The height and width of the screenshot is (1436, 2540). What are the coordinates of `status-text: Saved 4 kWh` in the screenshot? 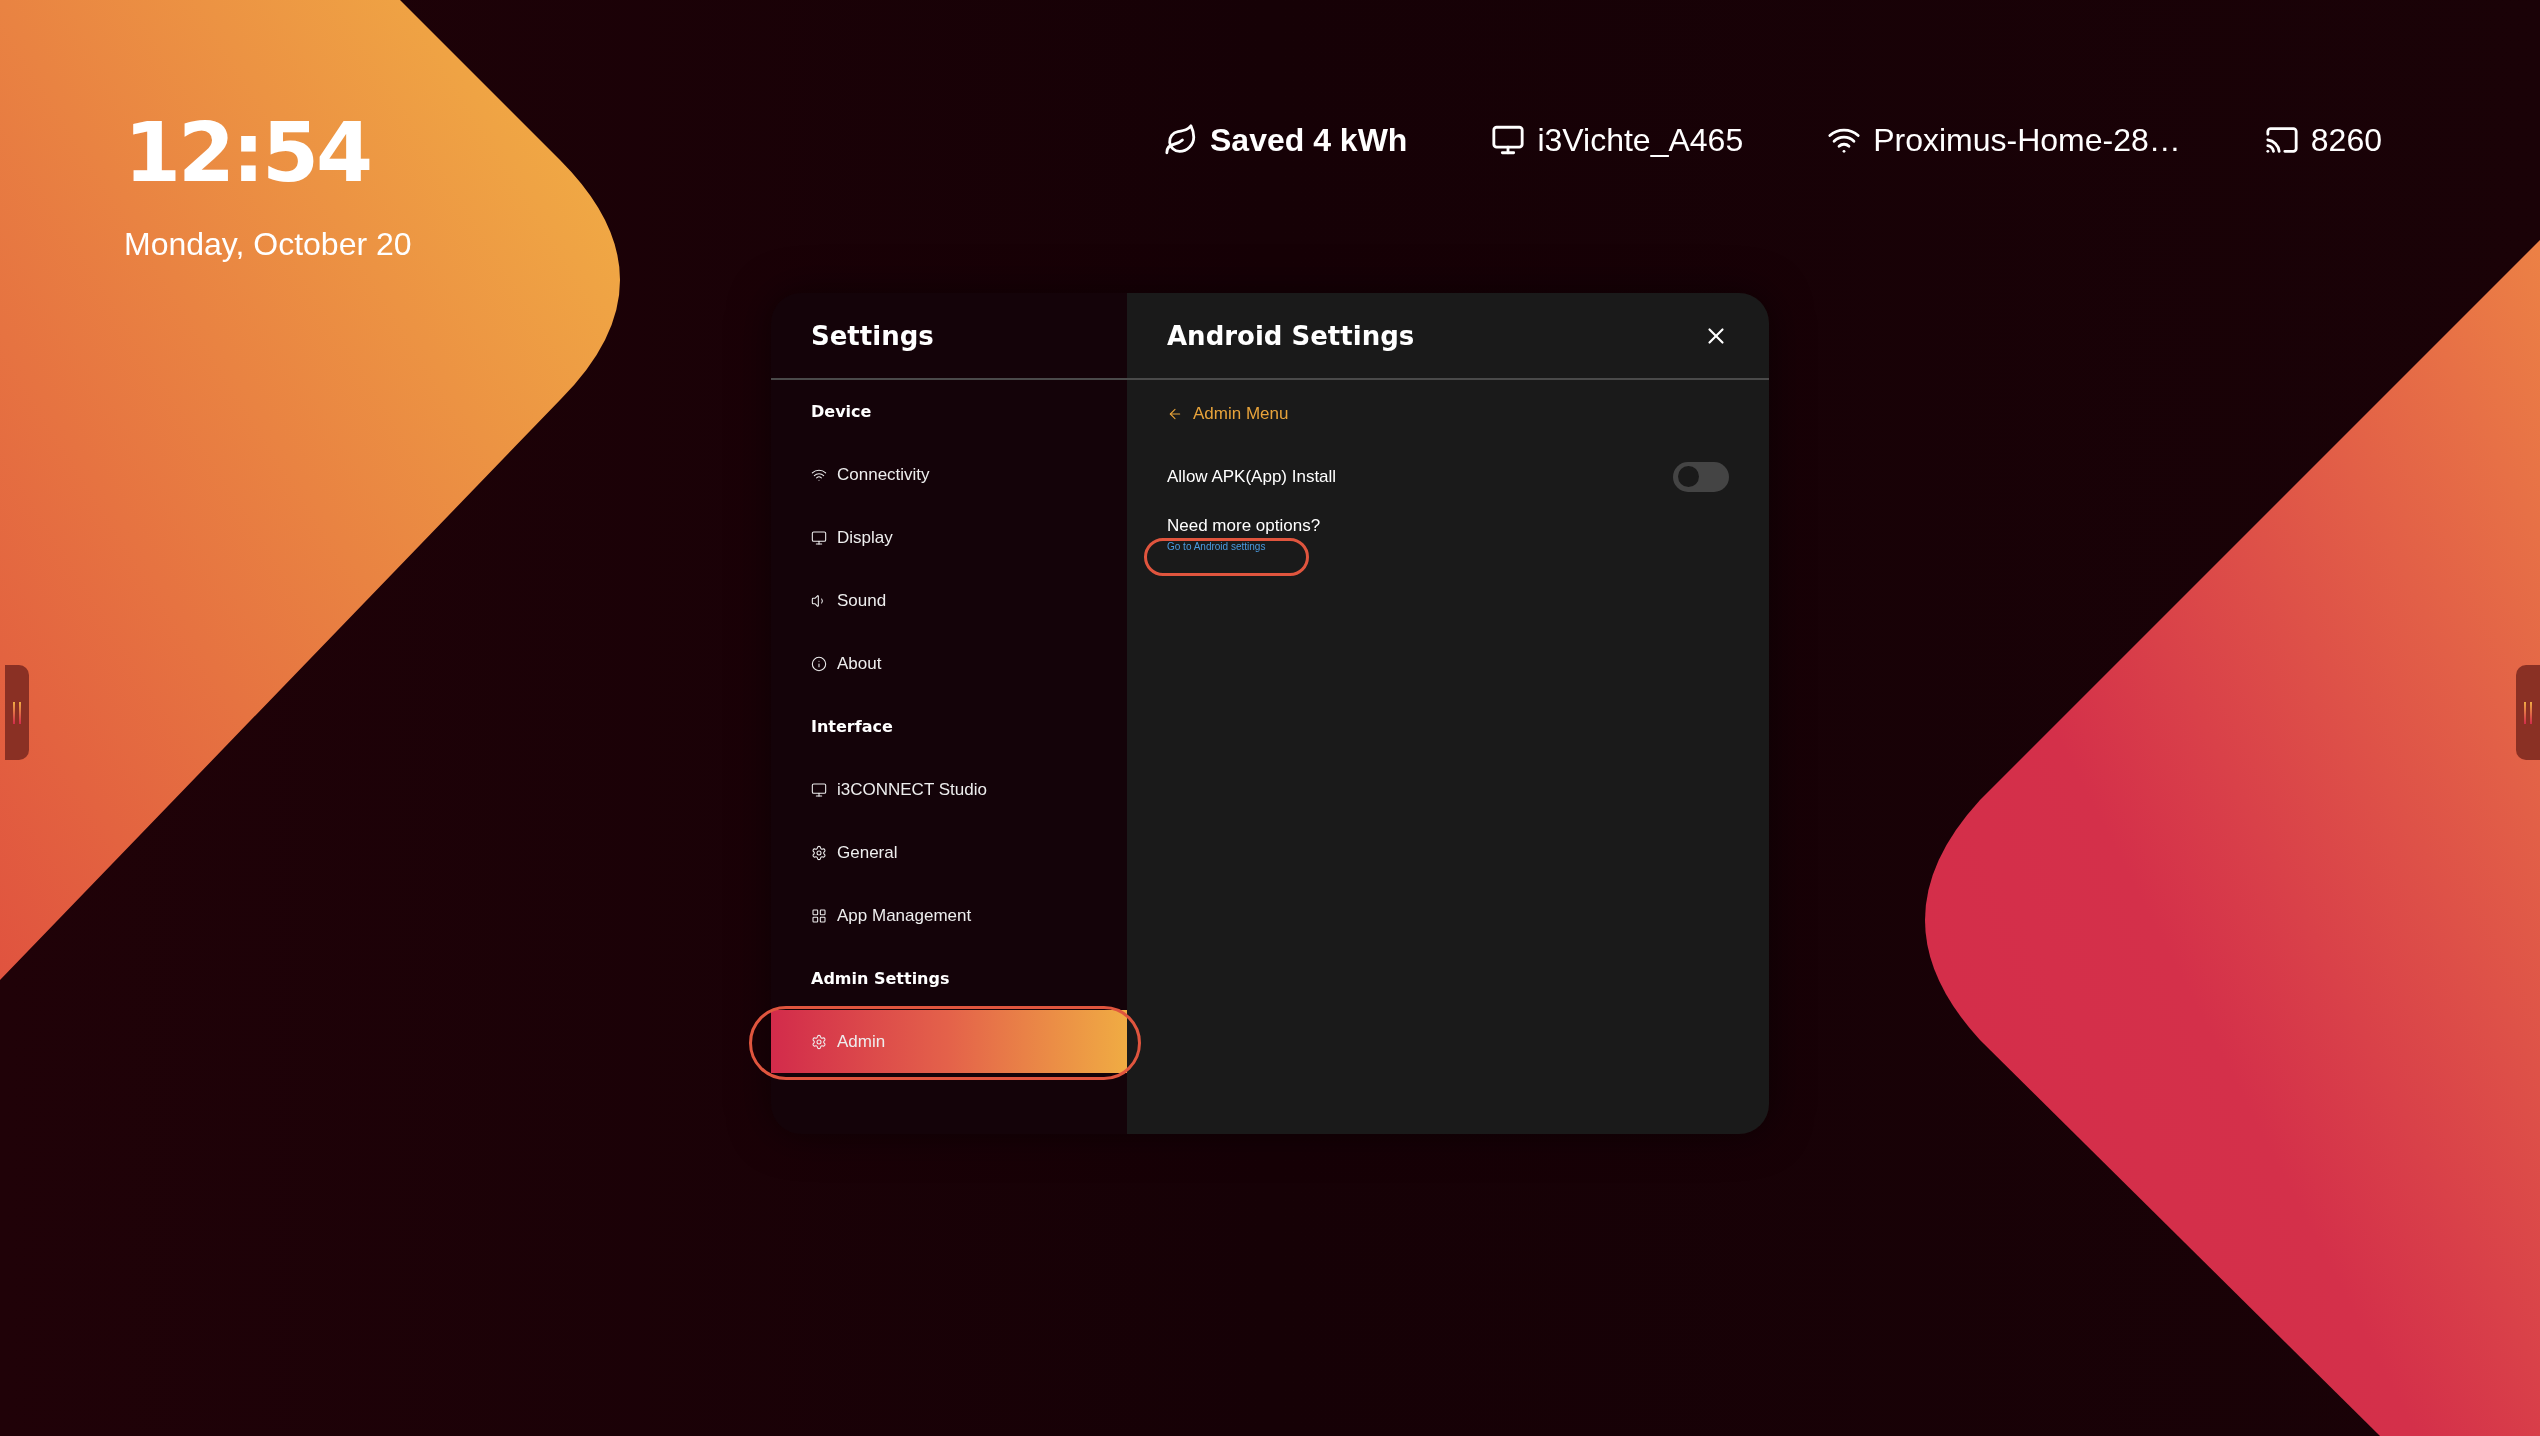 It's located at (1309, 140).